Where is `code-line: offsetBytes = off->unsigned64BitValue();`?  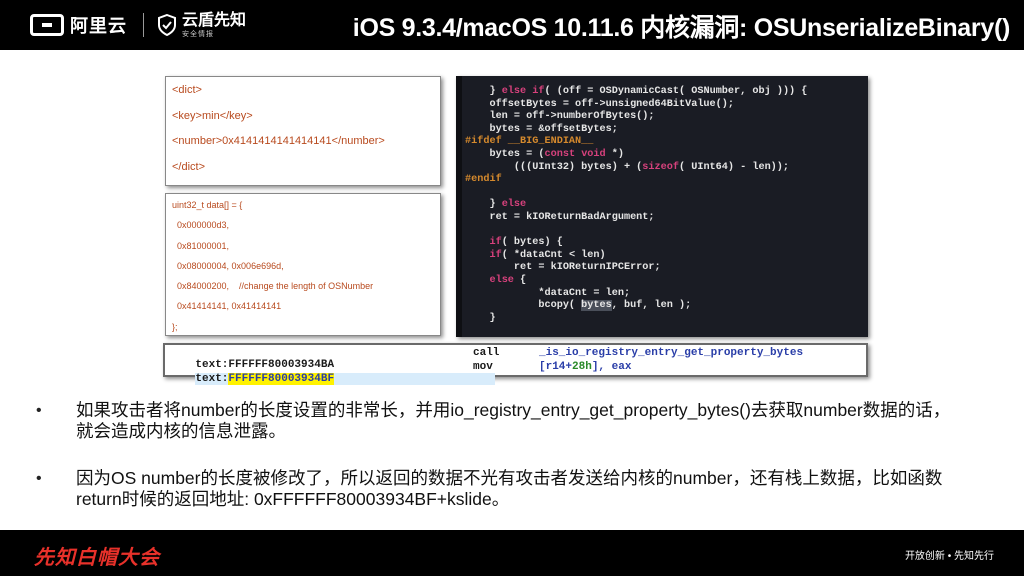
code-line: offsetBytes = off->unsigned64BitValue(); is located at coordinates (599, 104).